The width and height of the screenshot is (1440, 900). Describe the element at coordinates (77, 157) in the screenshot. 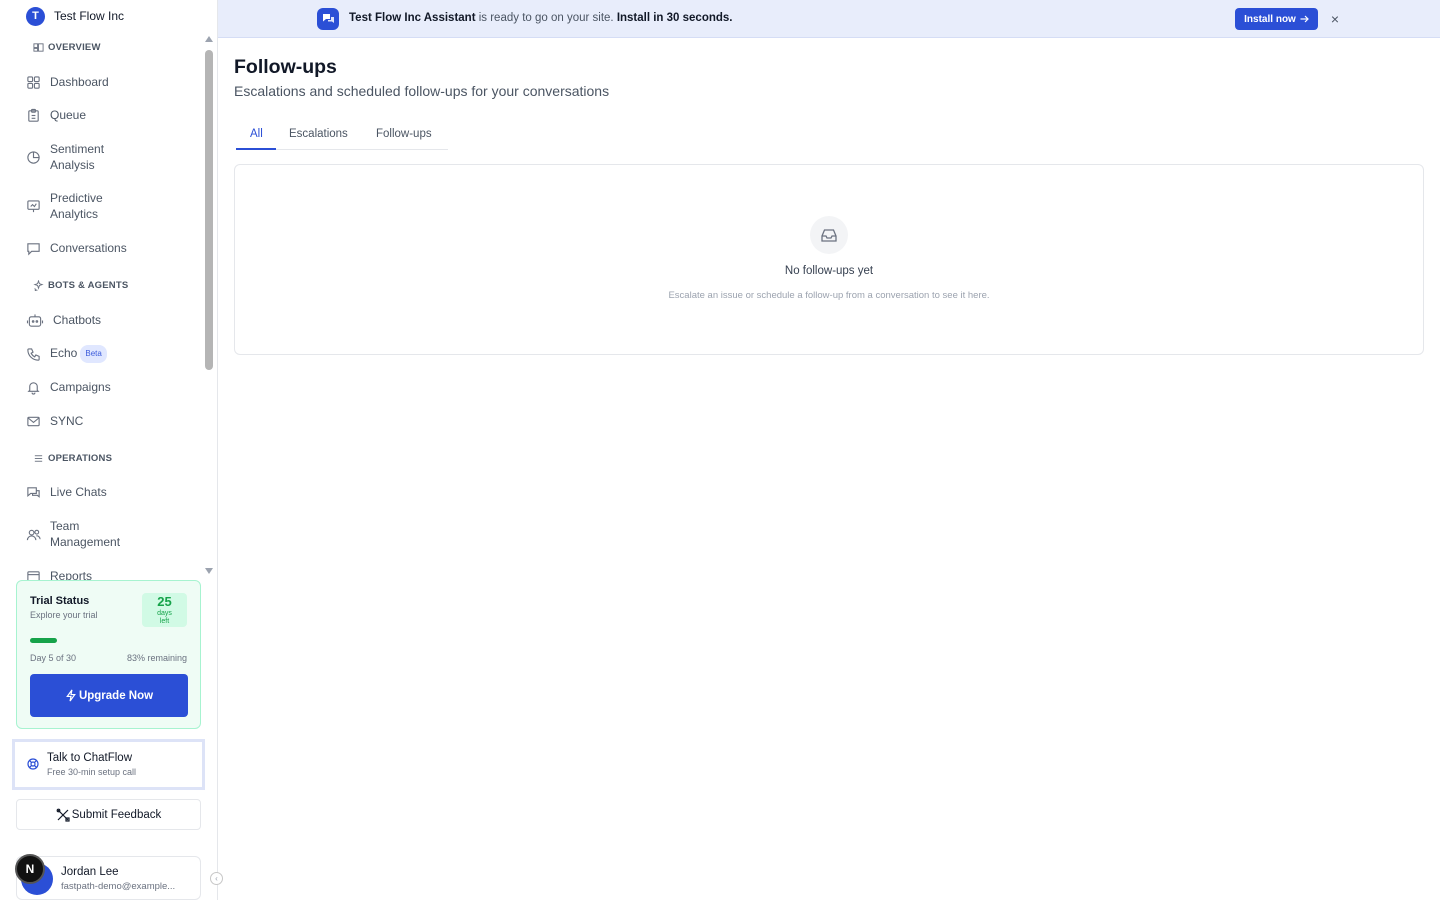

I see `sidebar-item-label: Sentiment Analysis` at that location.